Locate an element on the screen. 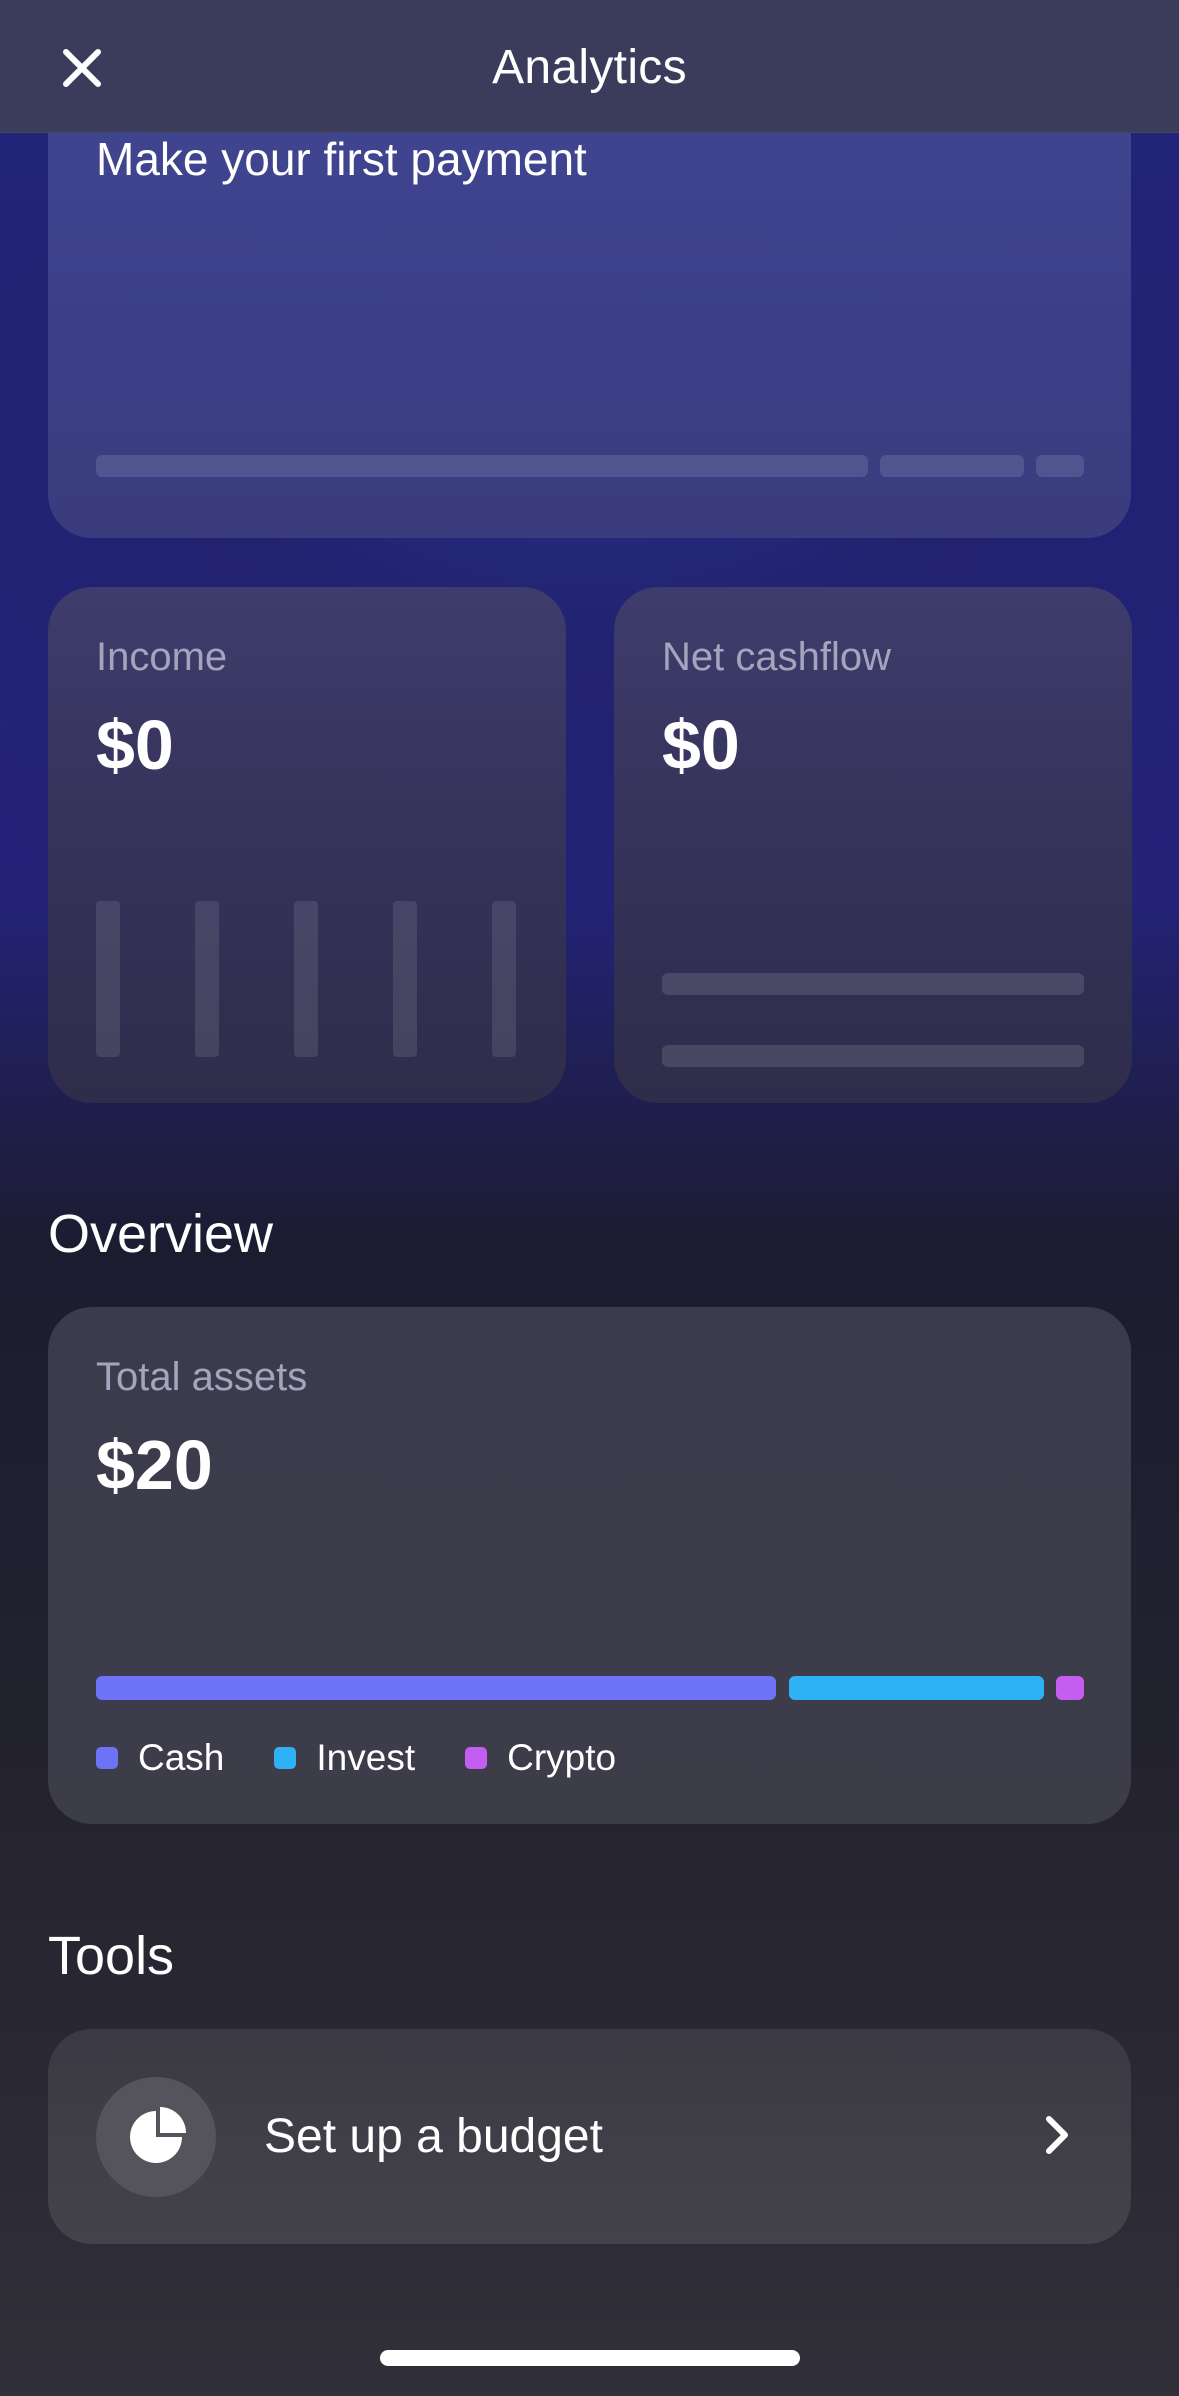 The image size is (1179, 2396). invest-legend-label: Invest is located at coordinates (366, 1757).